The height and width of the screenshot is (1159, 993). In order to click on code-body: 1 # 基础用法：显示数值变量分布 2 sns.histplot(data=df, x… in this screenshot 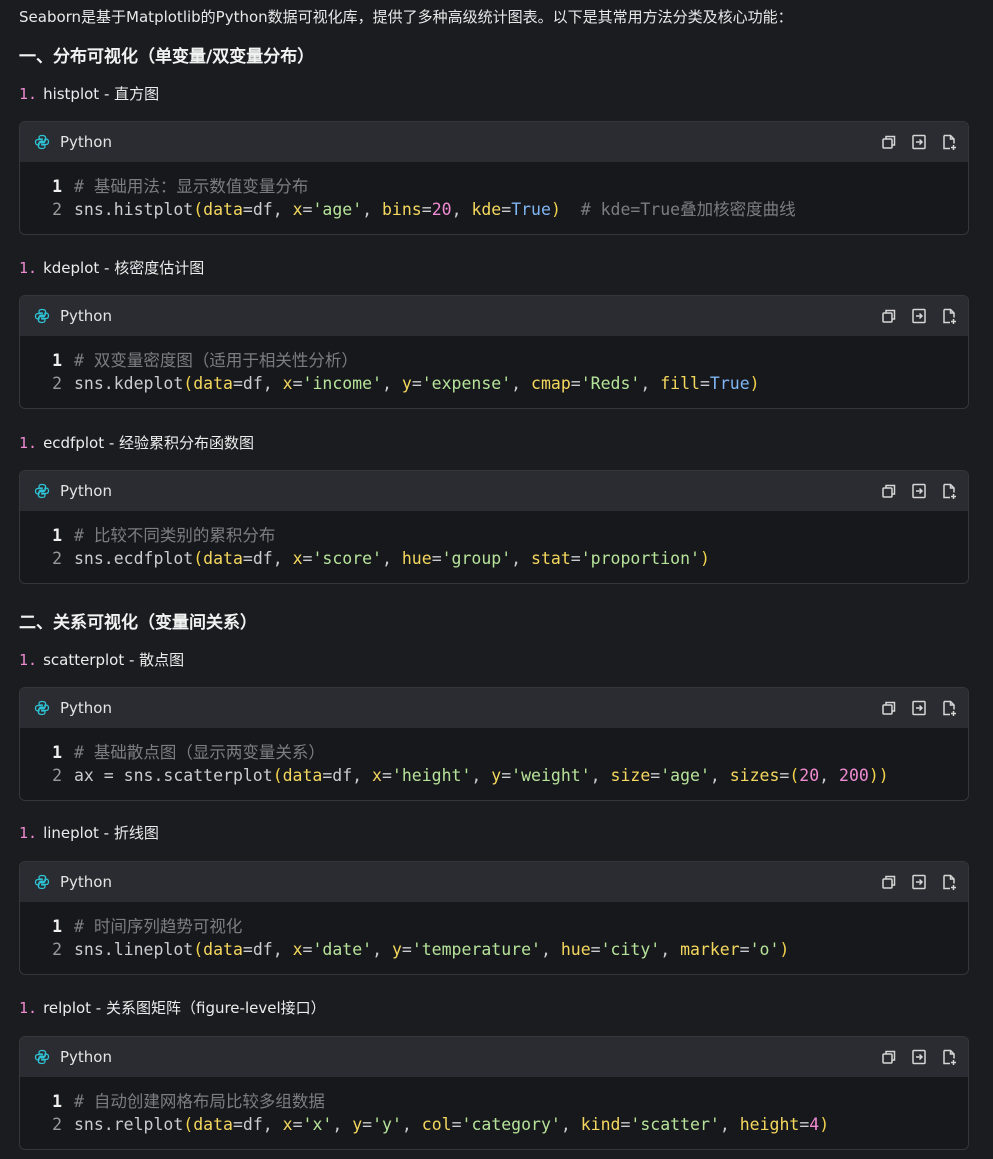, I will do `click(494, 191)`.